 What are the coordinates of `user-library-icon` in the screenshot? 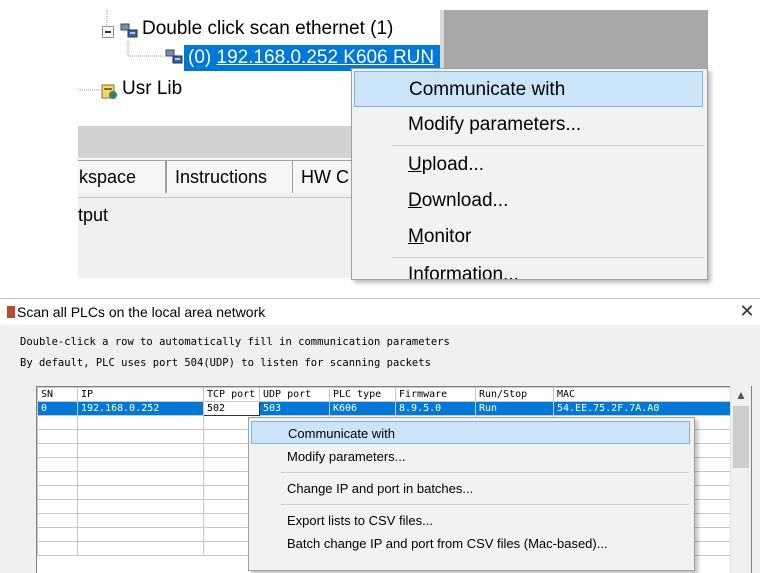 It's located at (109, 91).